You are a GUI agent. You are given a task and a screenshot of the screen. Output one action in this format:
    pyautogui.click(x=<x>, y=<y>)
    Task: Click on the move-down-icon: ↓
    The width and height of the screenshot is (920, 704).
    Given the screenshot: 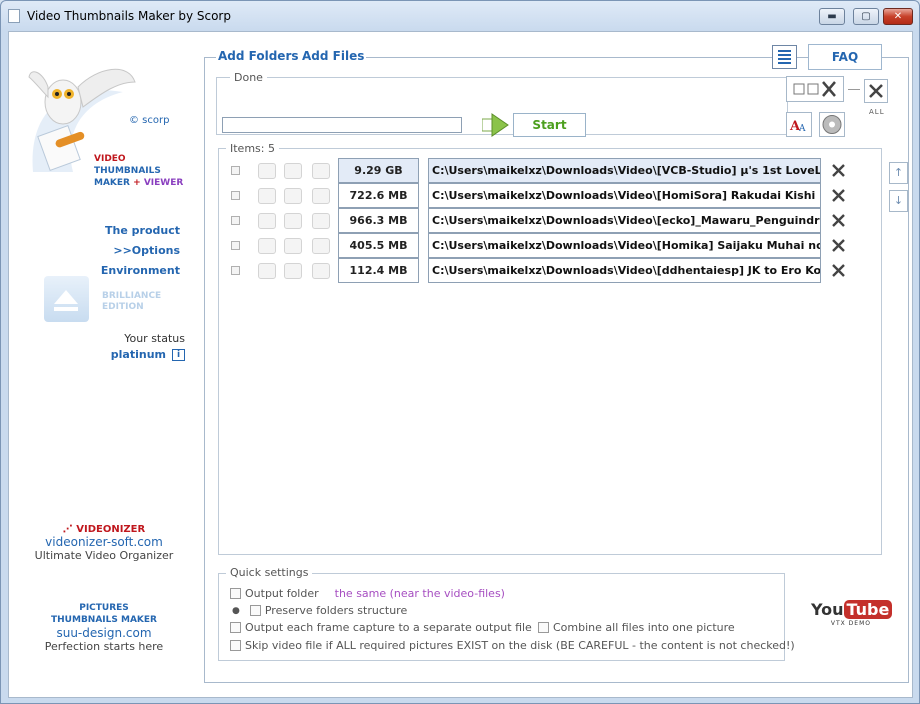 What is the action you would take?
    pyautogui.click(x=898, y=201)
    